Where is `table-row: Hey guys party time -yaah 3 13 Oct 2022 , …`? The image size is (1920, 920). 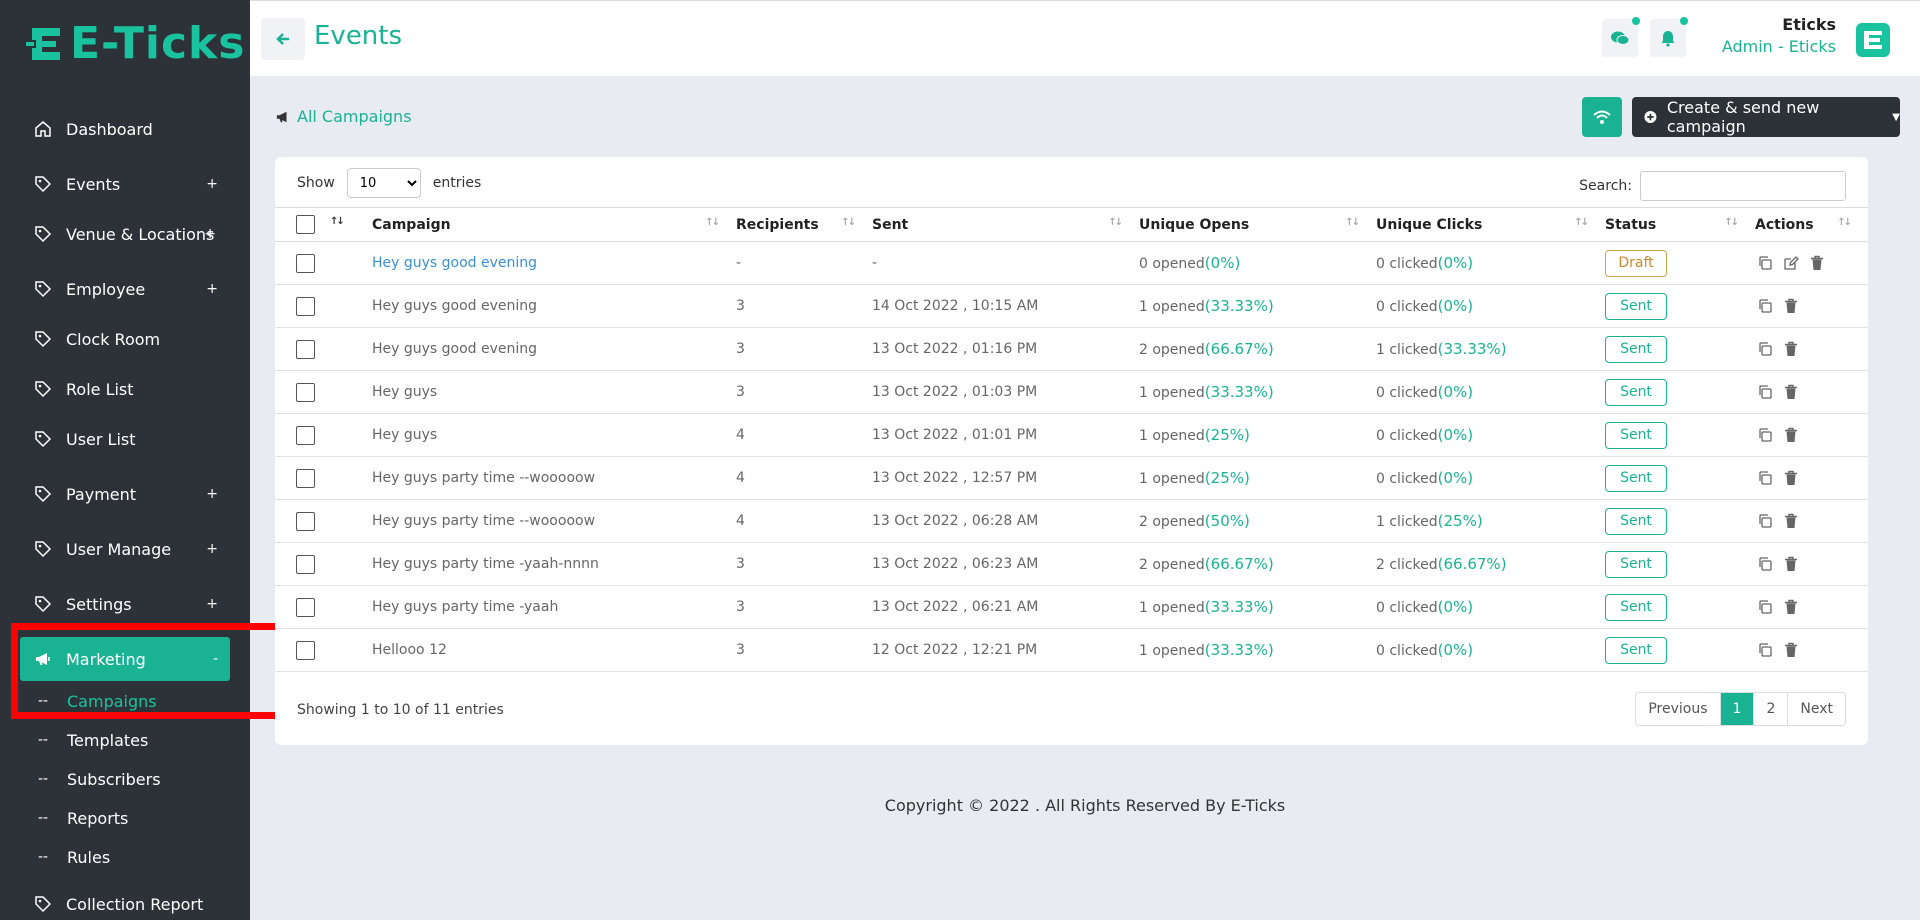 table-row: Hey guys party time -yaah 3 13 Oct 2022 , … is located at coordinates (1071, 607).